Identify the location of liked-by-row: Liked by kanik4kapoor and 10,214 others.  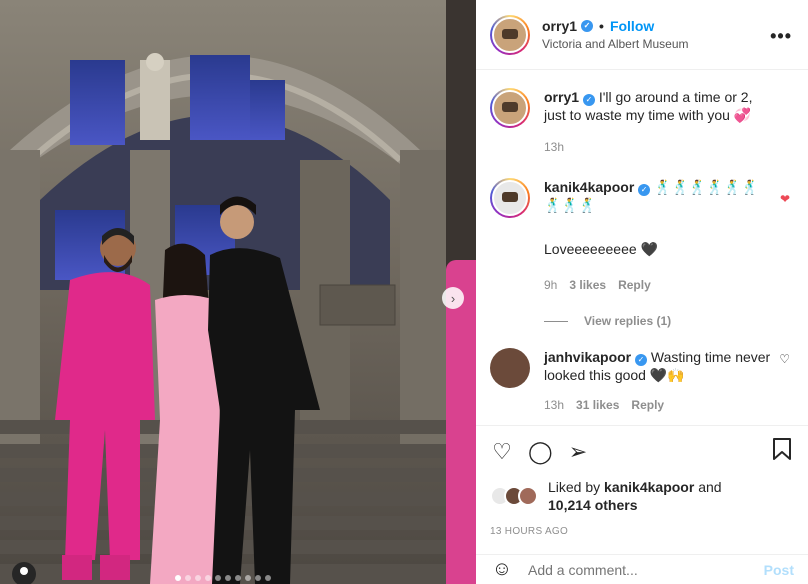
(642, 496).